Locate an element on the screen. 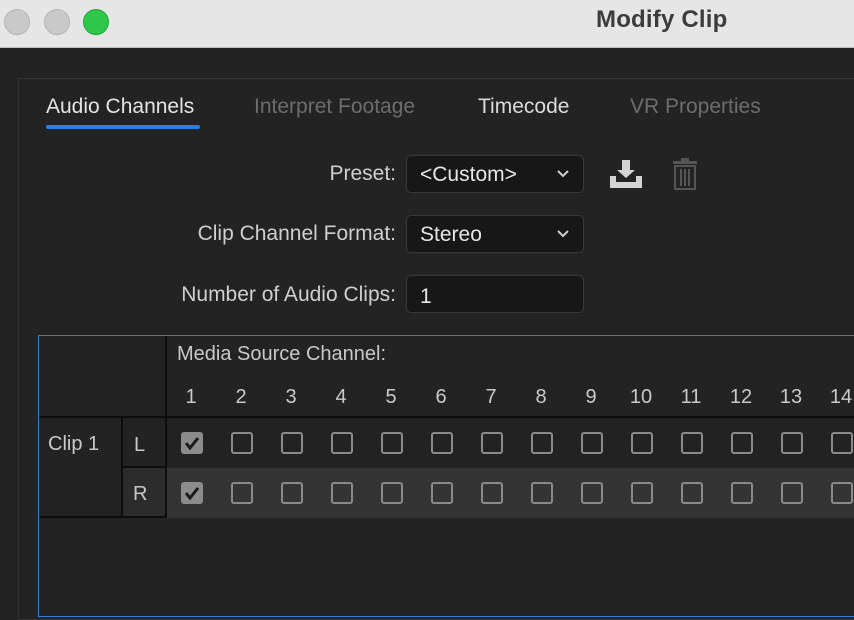 The width and height of the screenshot is (854, 620). clip-channel-format-dropdown: Stereo is located at coordinates (495, 234).